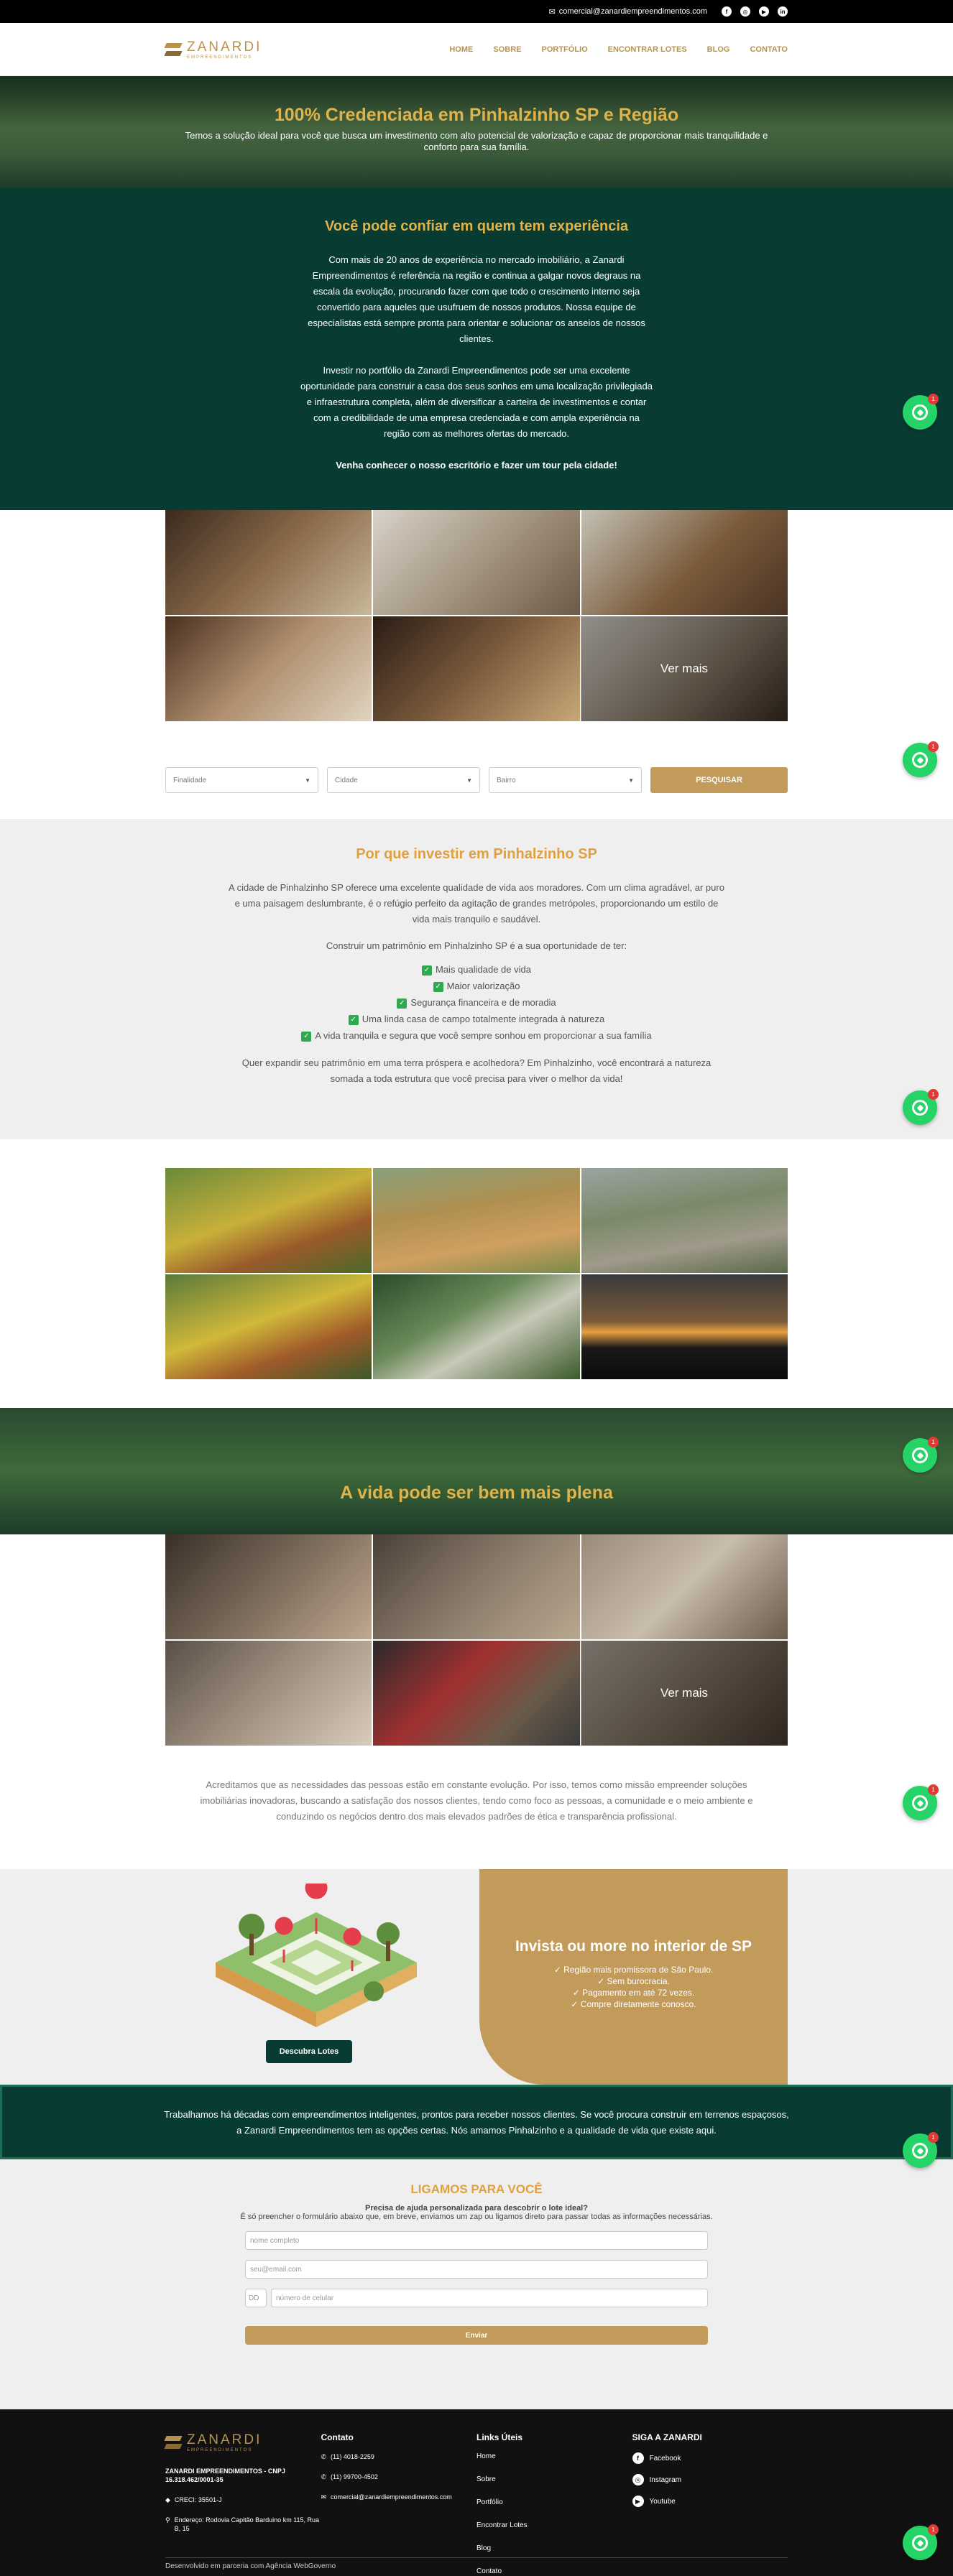  What do you see at coordinates (243, 2442) in the screenshot?
I see `footer-logo: ZANARDI EMPREENDIMENTOS` at bounding box center [243, 2442].